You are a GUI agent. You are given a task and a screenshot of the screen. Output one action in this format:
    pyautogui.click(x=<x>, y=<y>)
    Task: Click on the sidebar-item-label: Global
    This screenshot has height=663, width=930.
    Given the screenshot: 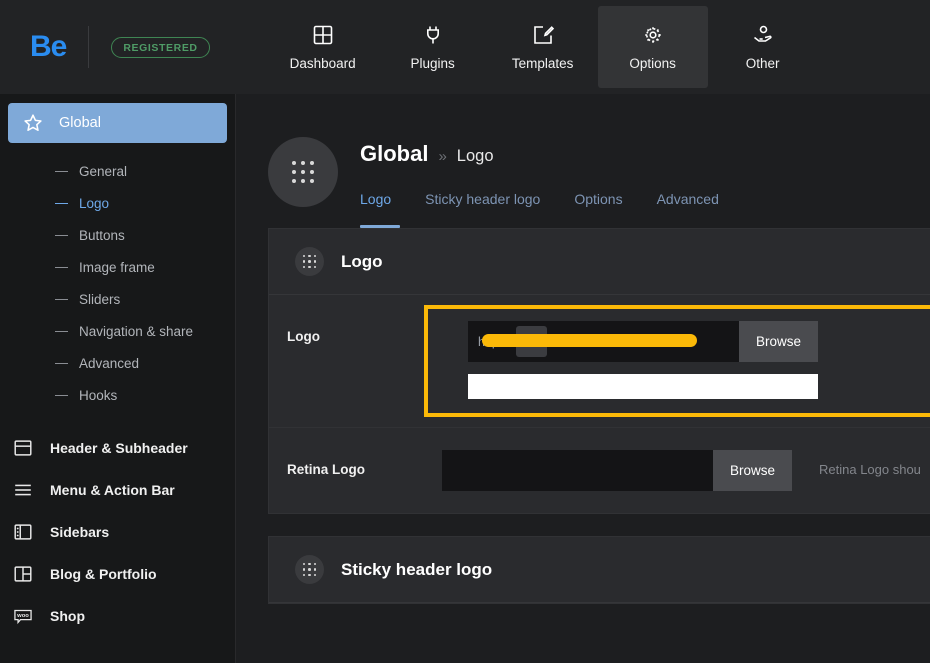 What is the action you would take?
    pyautogui.click(x=80, y=123)
    